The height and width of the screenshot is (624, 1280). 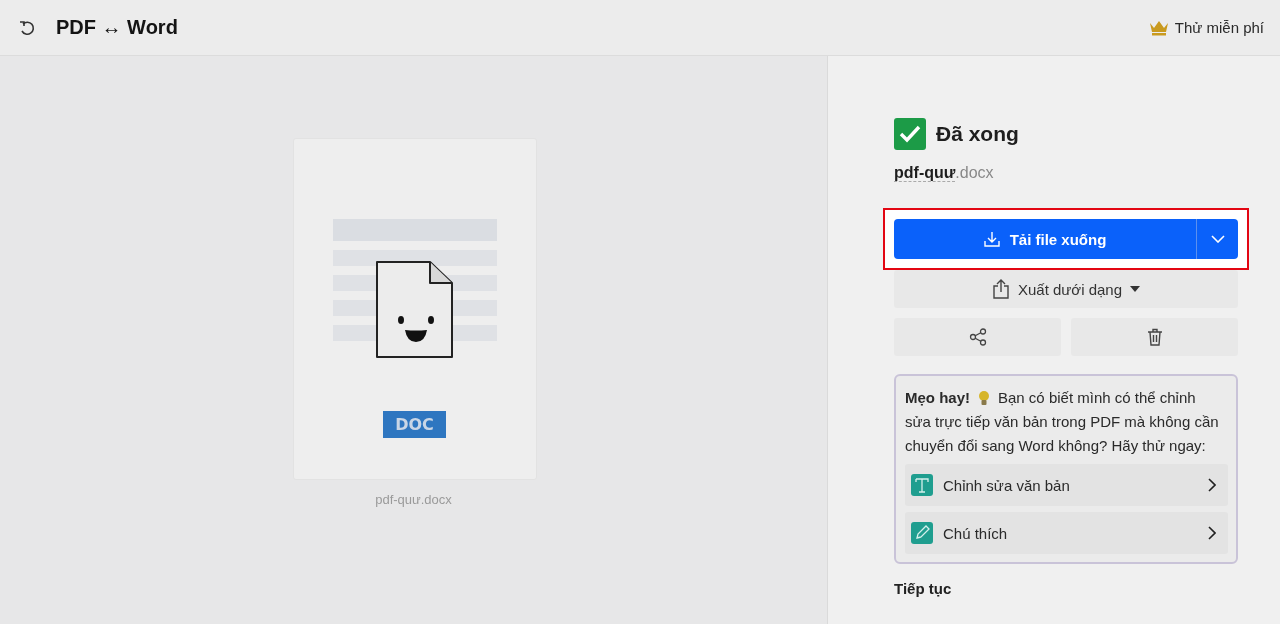 I want to click on dropdown-button, so click(x=1217, y=239).